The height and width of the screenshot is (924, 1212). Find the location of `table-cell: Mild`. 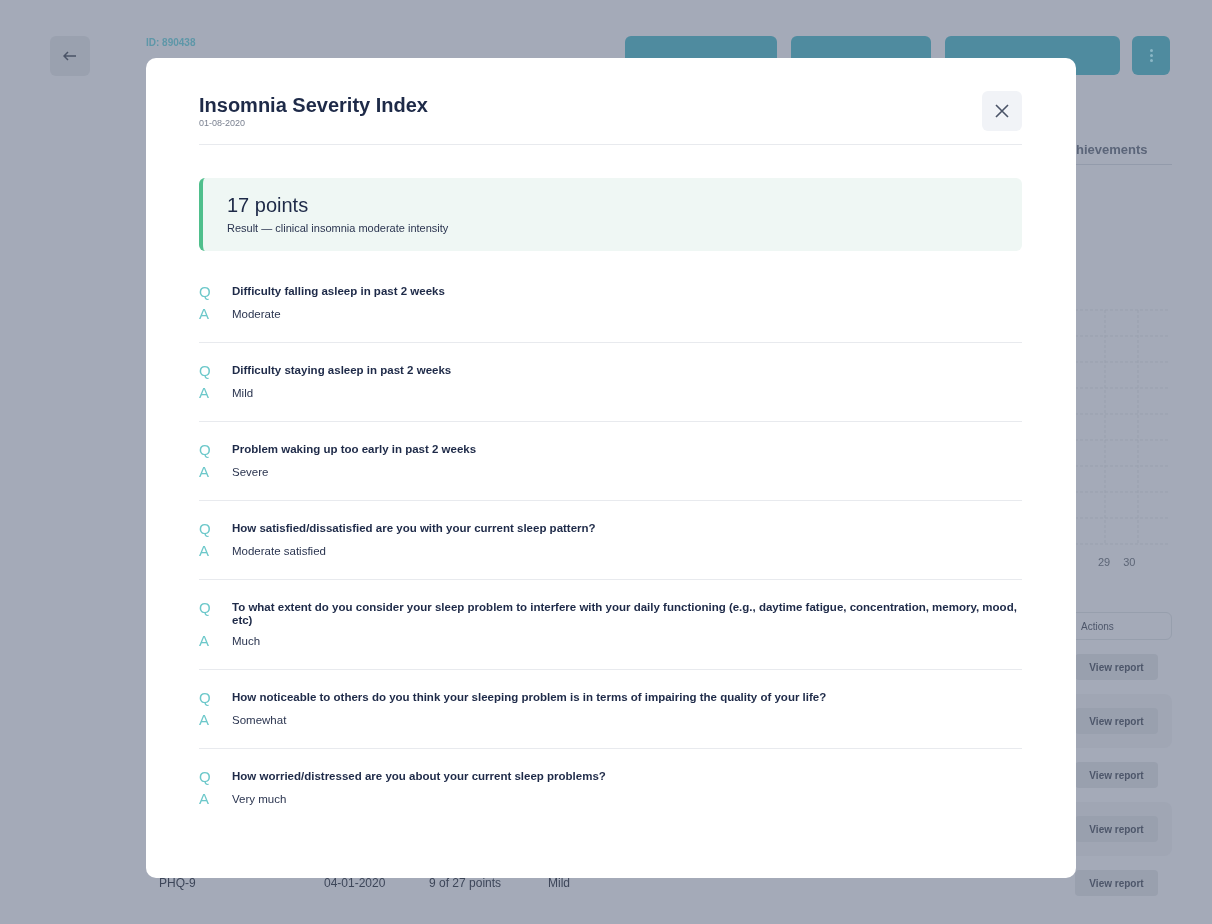

table-cell: Mild is located at coordinates (559, 883).